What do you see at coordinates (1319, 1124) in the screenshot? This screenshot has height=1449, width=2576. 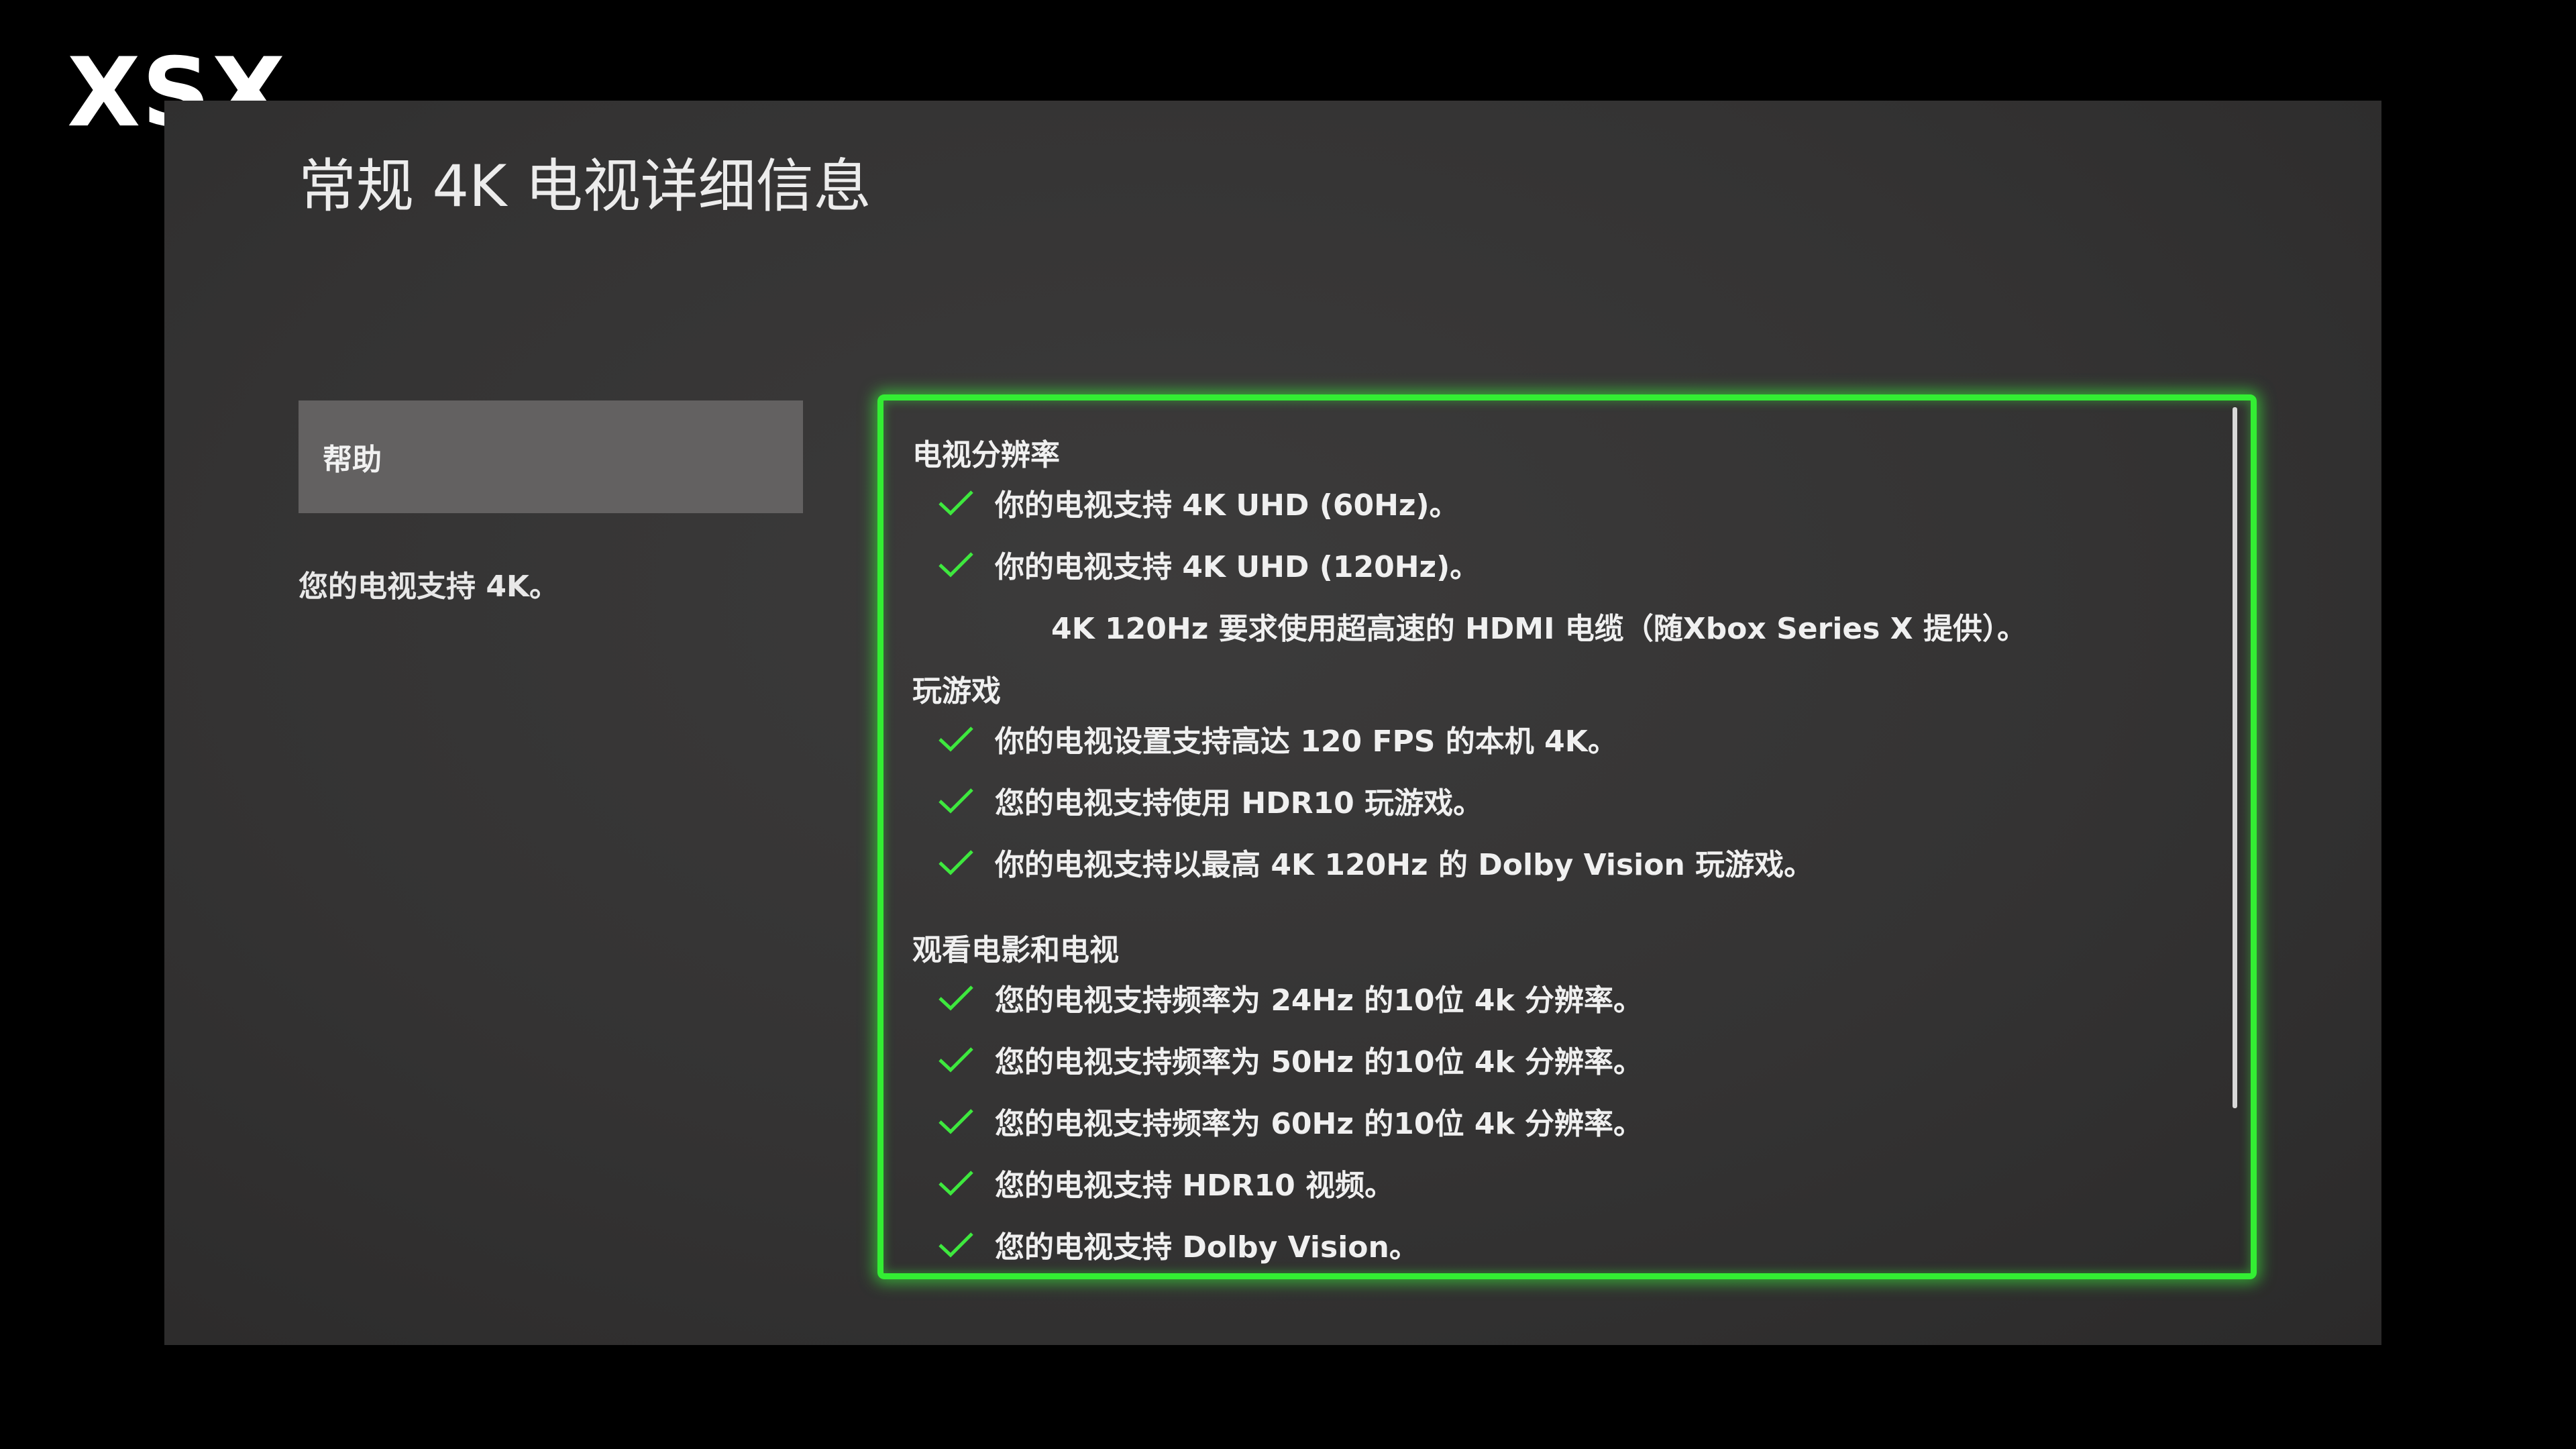 I see `list-item-label: 您的电视支持频率为 60Hz 的10位 4k 分辨率。` at bounding box center [1319, 1124].